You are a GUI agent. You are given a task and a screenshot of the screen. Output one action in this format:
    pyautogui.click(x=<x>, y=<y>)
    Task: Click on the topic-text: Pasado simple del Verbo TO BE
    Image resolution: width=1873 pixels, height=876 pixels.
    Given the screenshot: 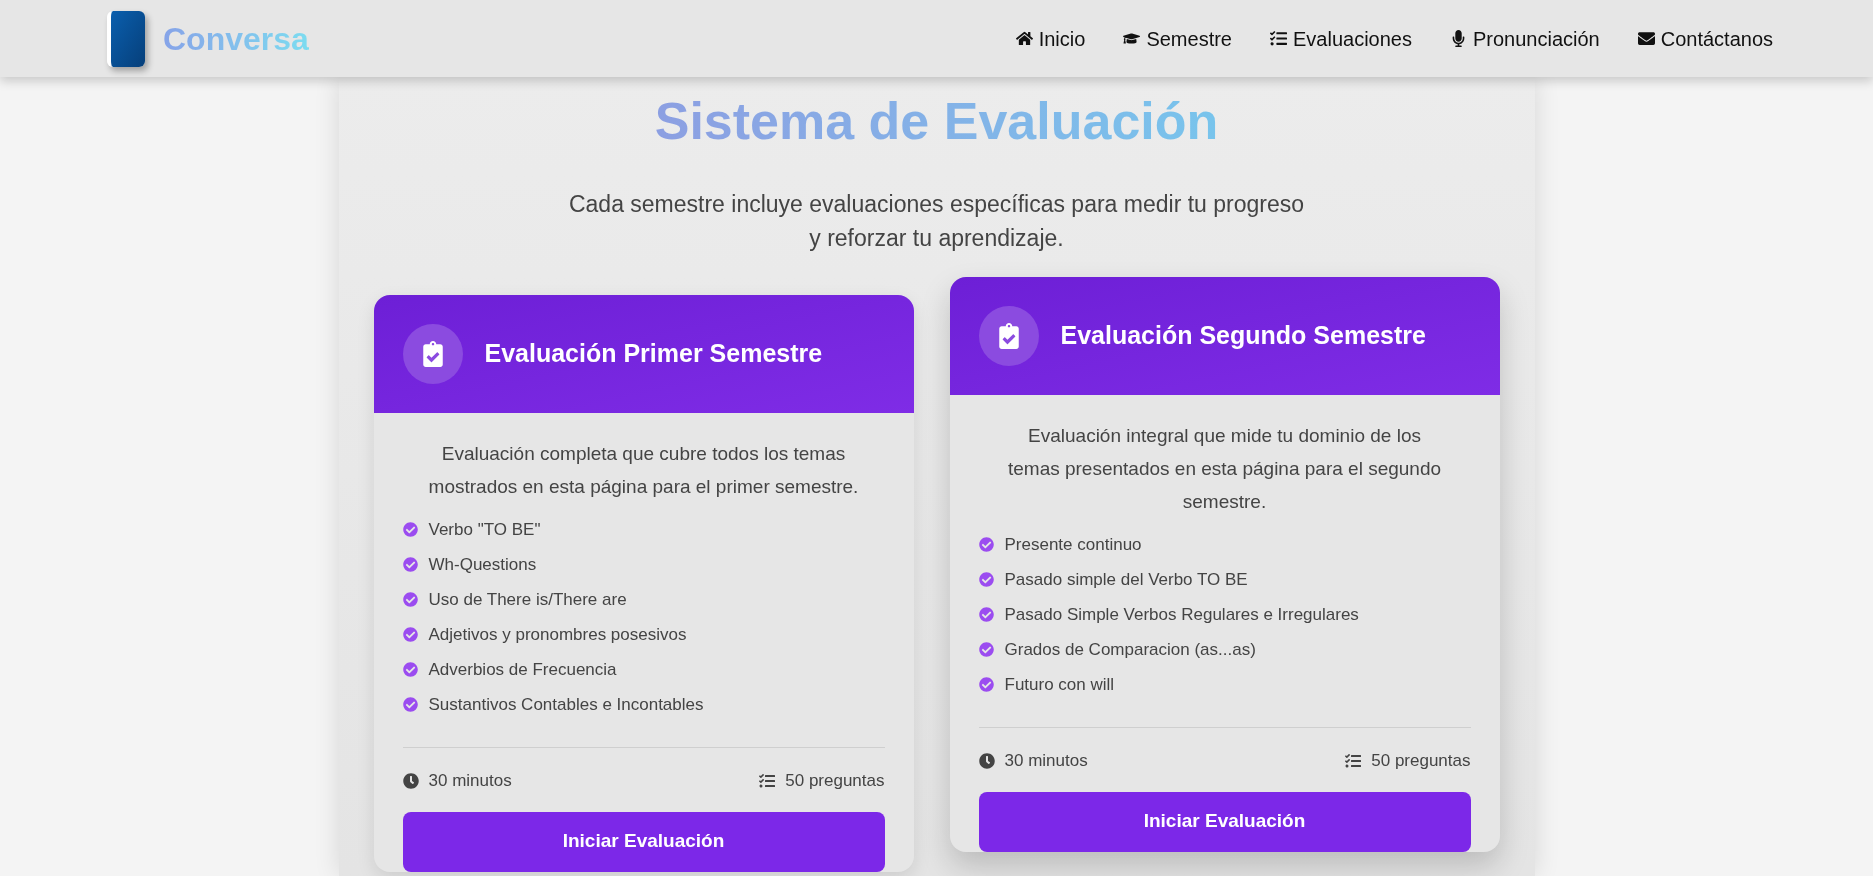 What is the action you would take?
    pyautogui.click(x=1126, y=579)
    